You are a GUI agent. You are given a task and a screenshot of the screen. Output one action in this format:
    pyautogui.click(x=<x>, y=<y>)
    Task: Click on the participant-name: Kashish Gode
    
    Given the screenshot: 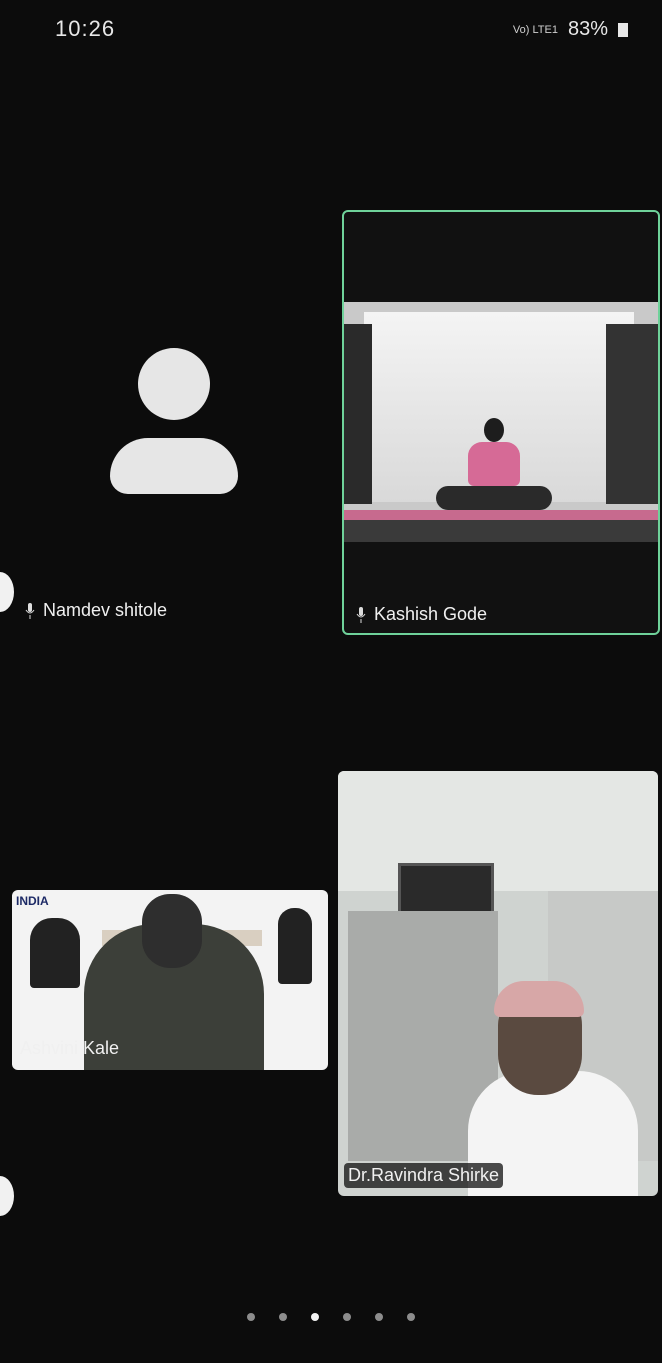 What is the action you would take?
    pyautogui.click(x=431, y=614)
    